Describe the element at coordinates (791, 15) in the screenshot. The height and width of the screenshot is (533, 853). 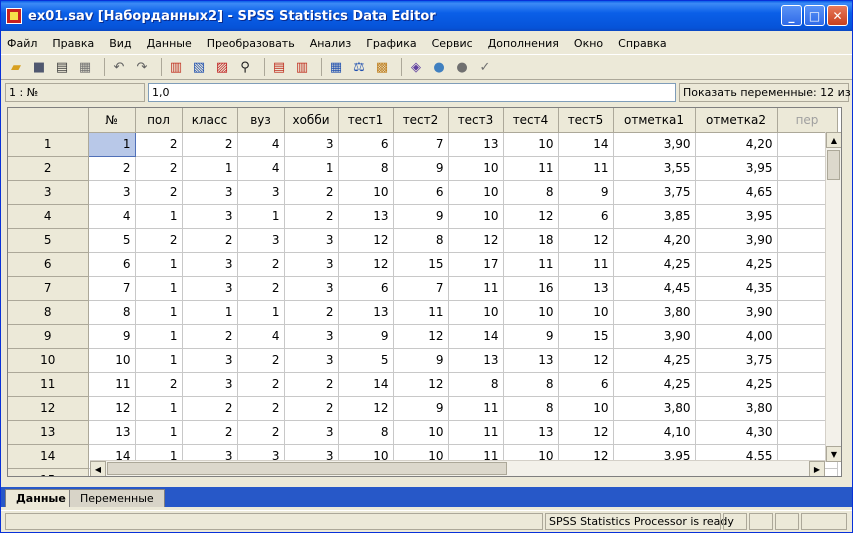
I see `minimize-button: _` at that location.